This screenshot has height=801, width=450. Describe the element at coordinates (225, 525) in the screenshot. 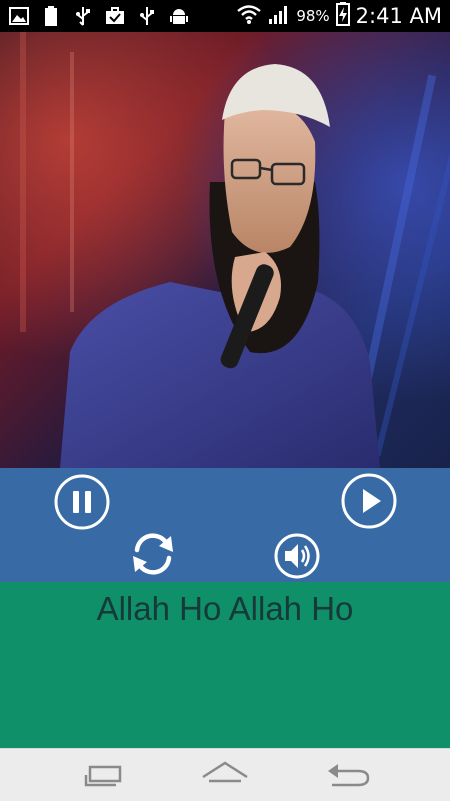

I see `player-controls` at that location.